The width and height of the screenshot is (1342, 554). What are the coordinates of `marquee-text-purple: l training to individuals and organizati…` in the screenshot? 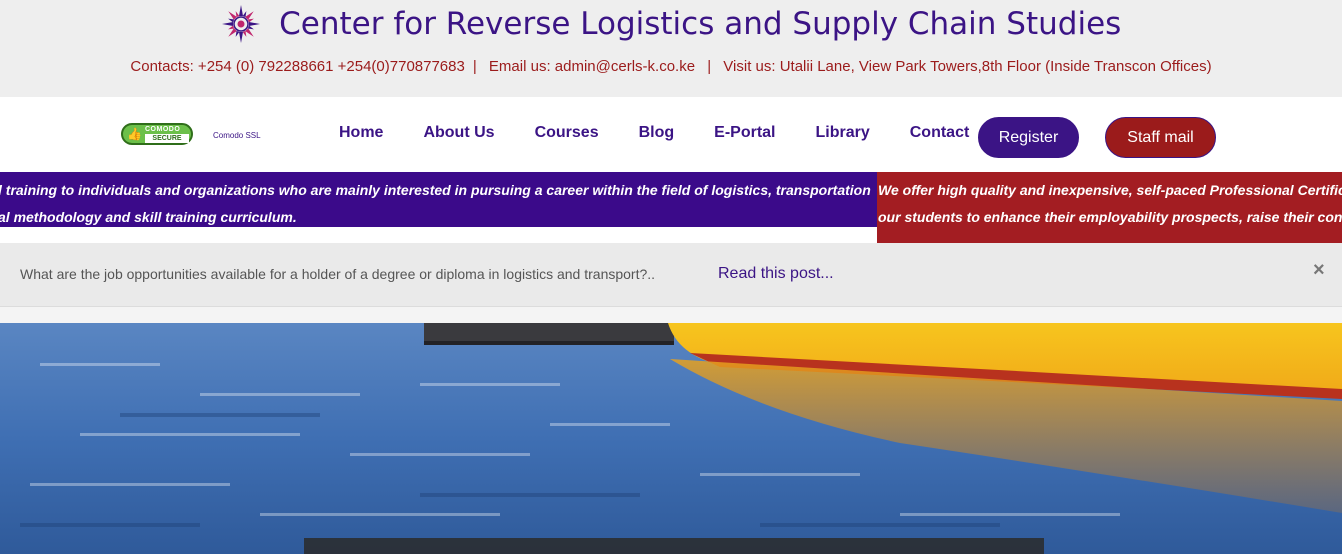 It's located at (435, 202).